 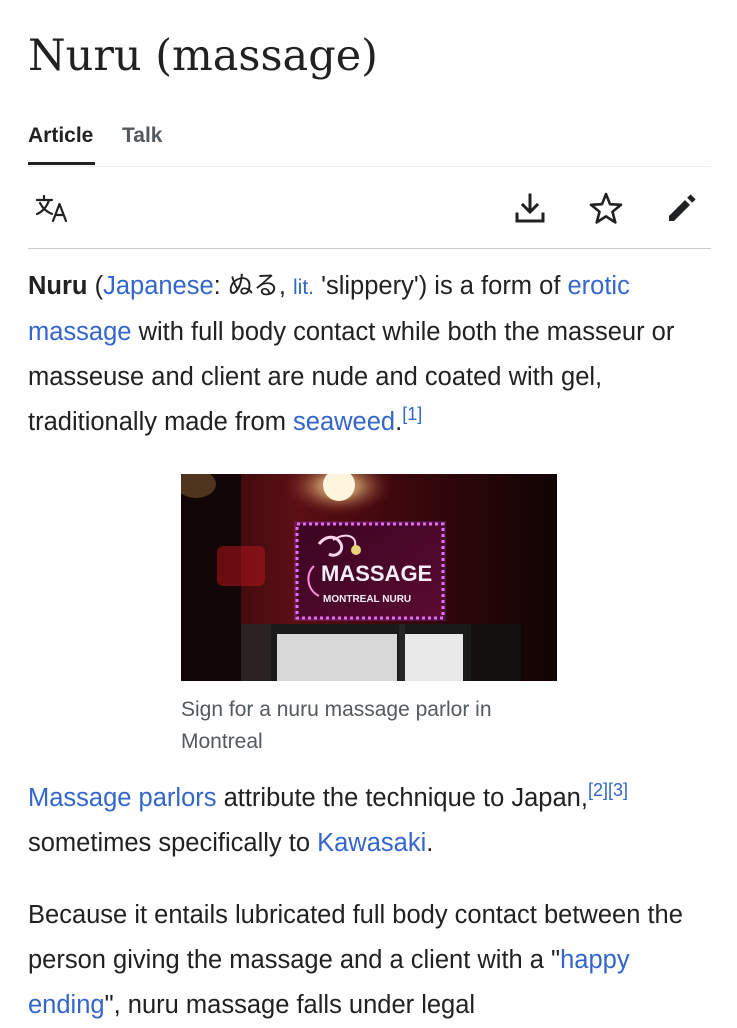 What do you see at coordinates (441, 286) in the screenshot?
I see `text: 'slippery') is a form of` at bounding box center [441, 286].